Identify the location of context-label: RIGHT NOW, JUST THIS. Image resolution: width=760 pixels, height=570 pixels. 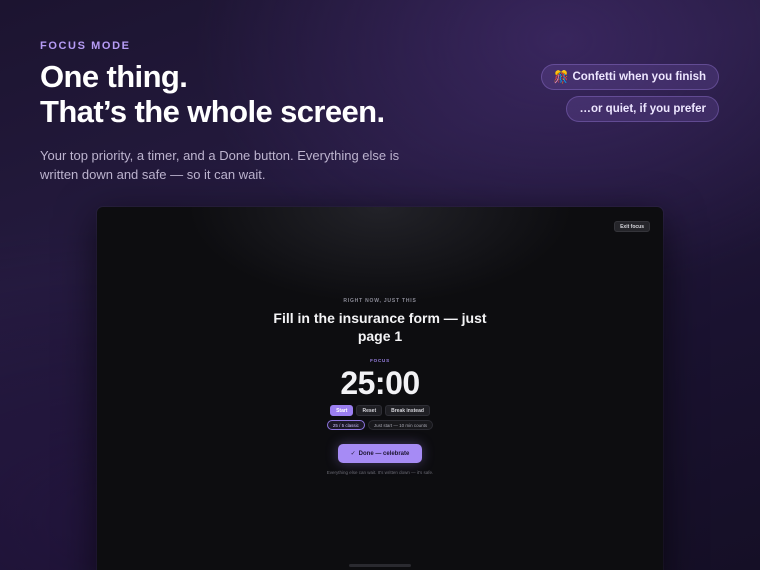
(380, 301).